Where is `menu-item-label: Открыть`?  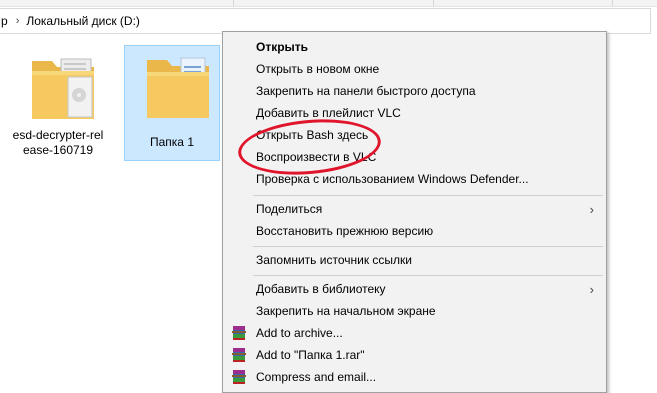
menu-item-label: Открыть is located at coordinates (282, 47).